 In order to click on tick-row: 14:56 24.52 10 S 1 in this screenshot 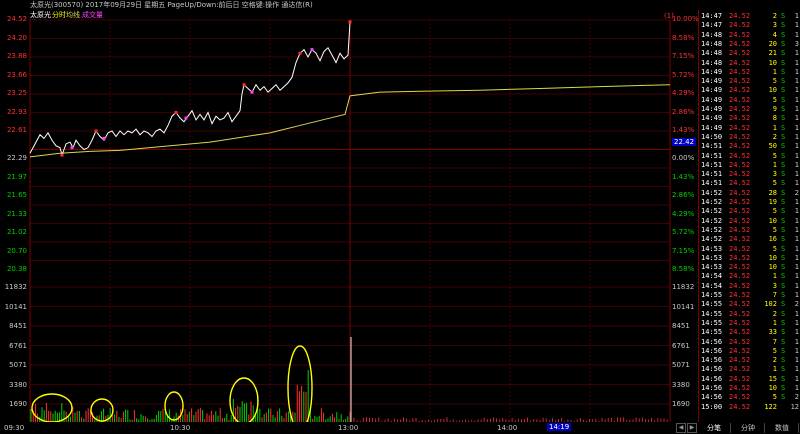, I will do `click(749, 388)`.